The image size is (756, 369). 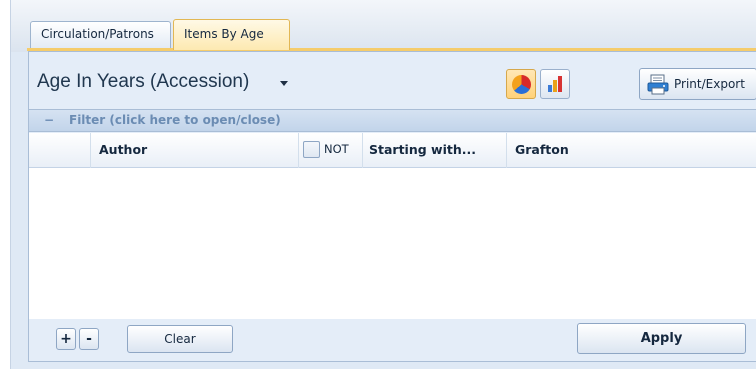 What do you see at coordinates (392, 340) in the screenshot?
I see `filter-actions: + - Clear Apply` at bounding box center [392, 340].